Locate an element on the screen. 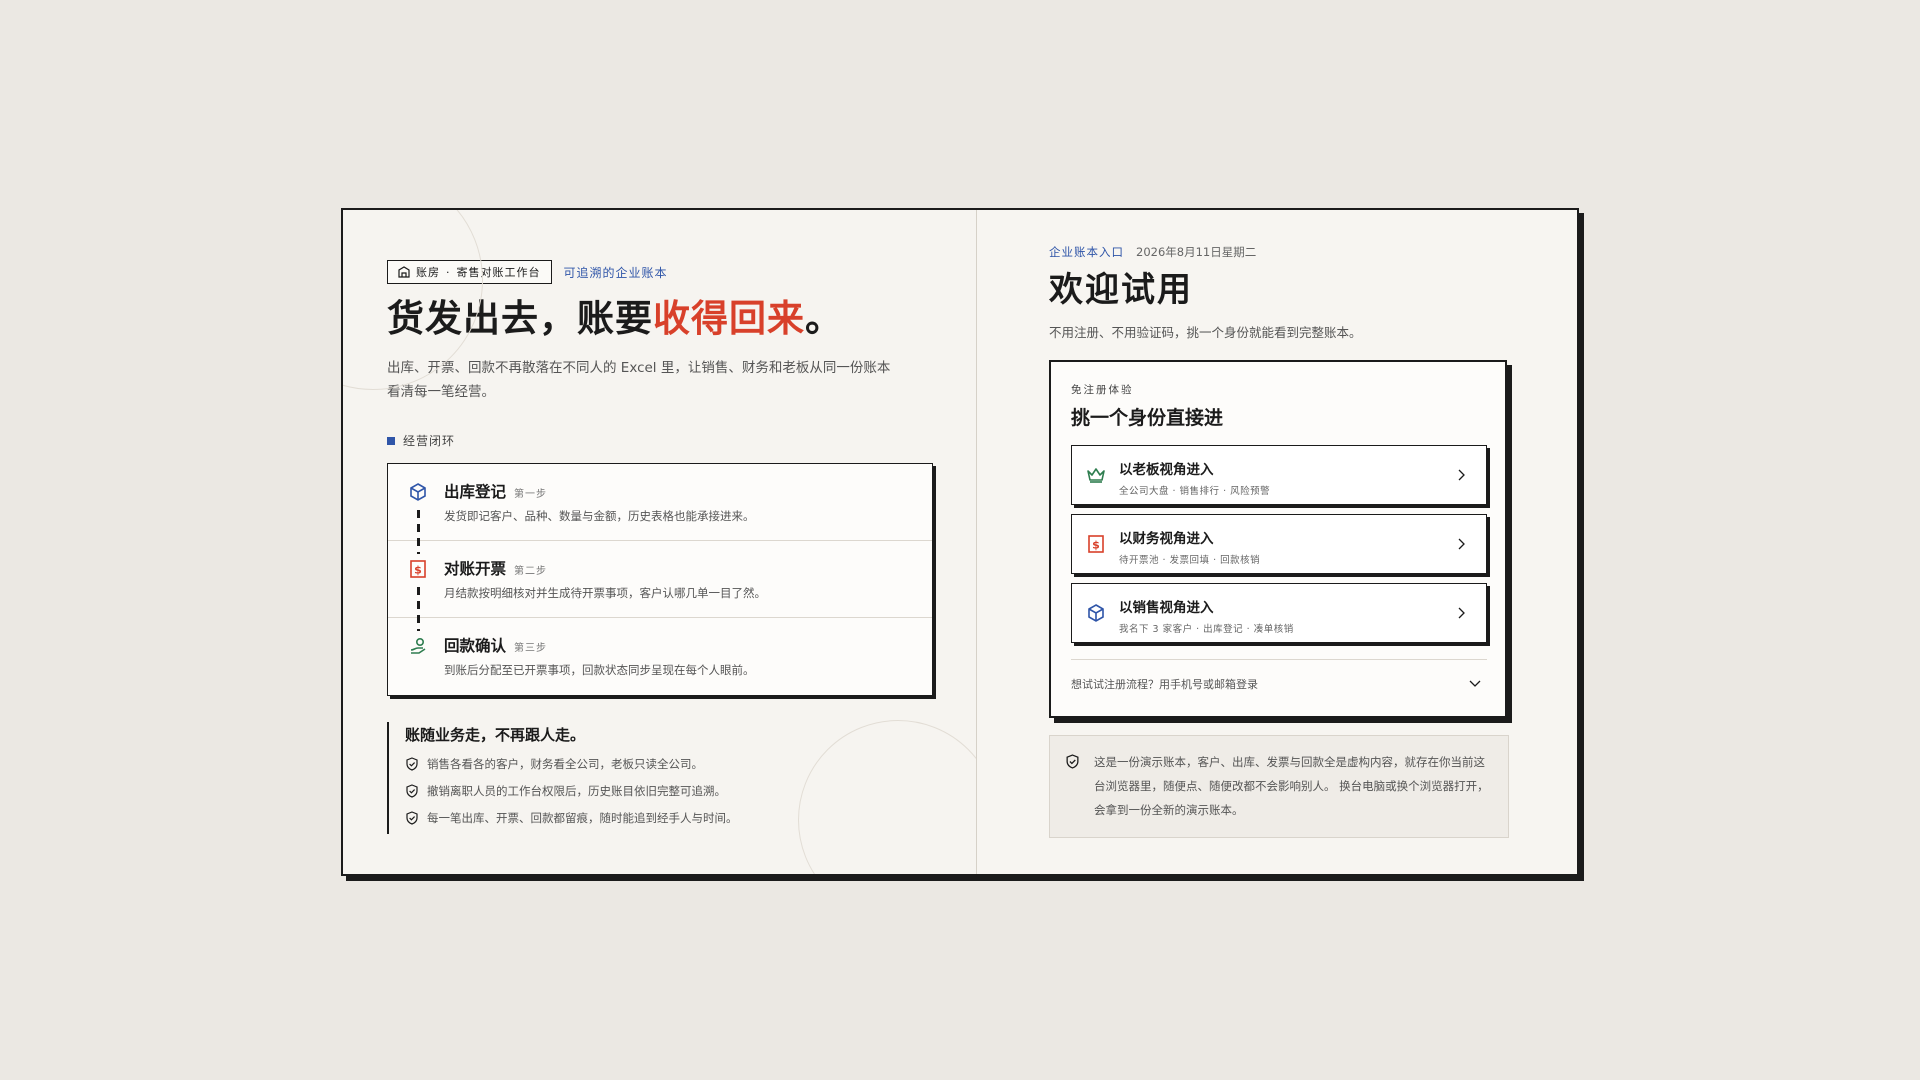  crown-icon is located at coordinates (1096, 475).